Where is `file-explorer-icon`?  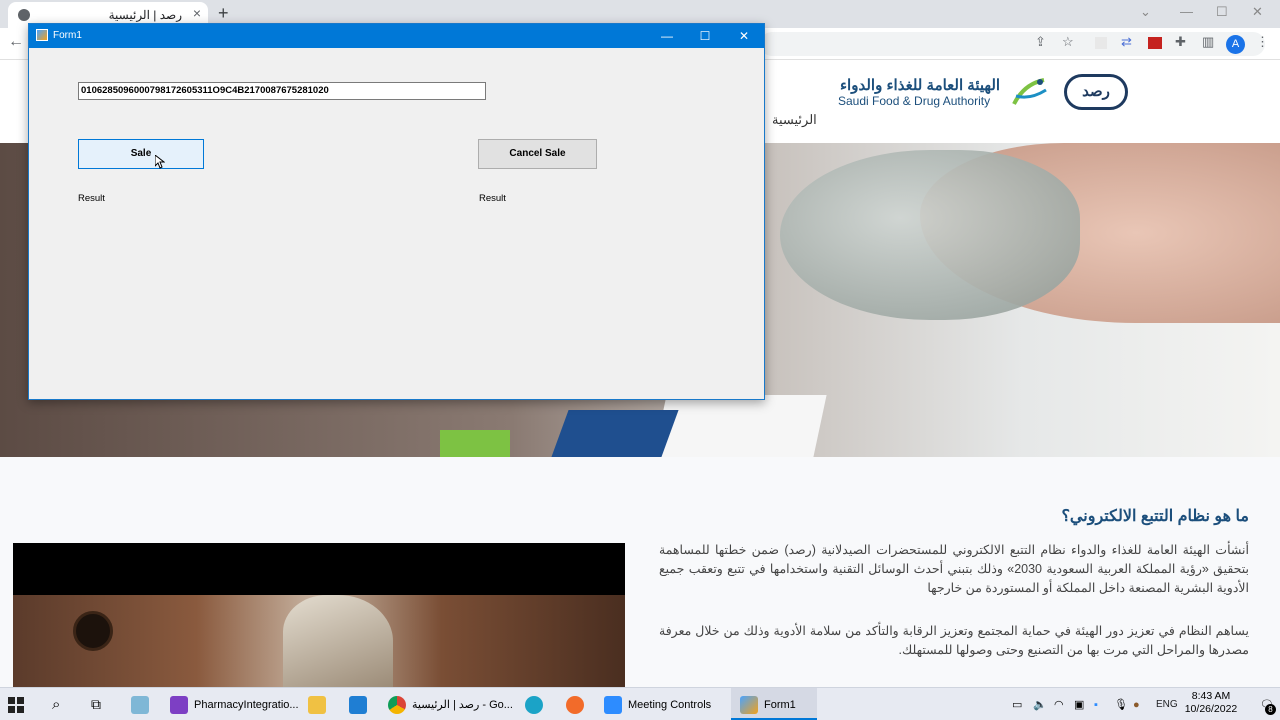 file-explorer-icon is located at coordinates (320, 704).